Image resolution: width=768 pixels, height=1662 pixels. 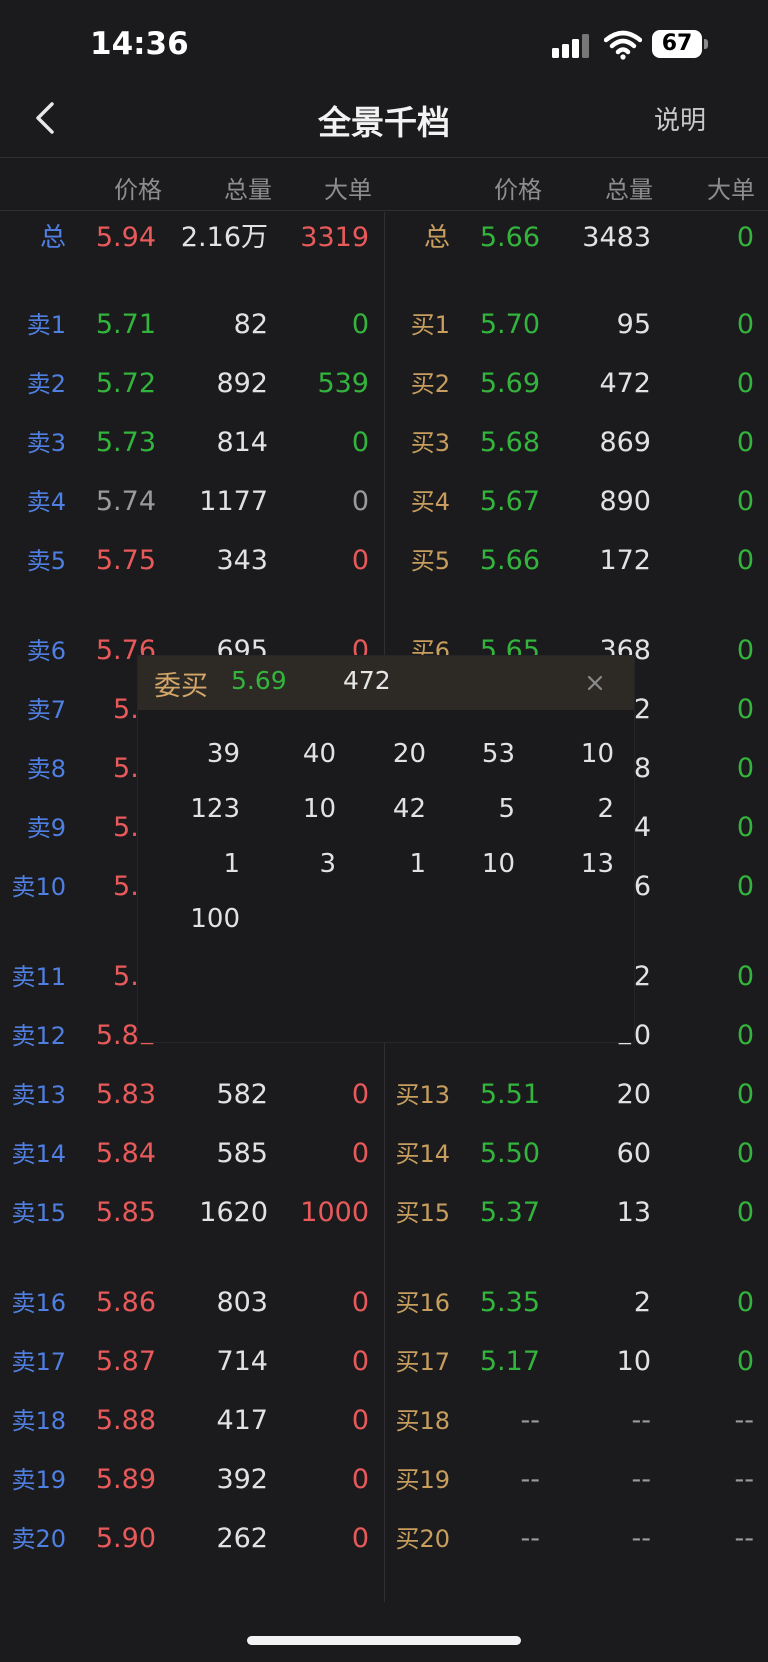 What do you see at coordinates (47, 118) in the screenshot?
I see `back-arrow-icon` at bounding box center [47, 118].